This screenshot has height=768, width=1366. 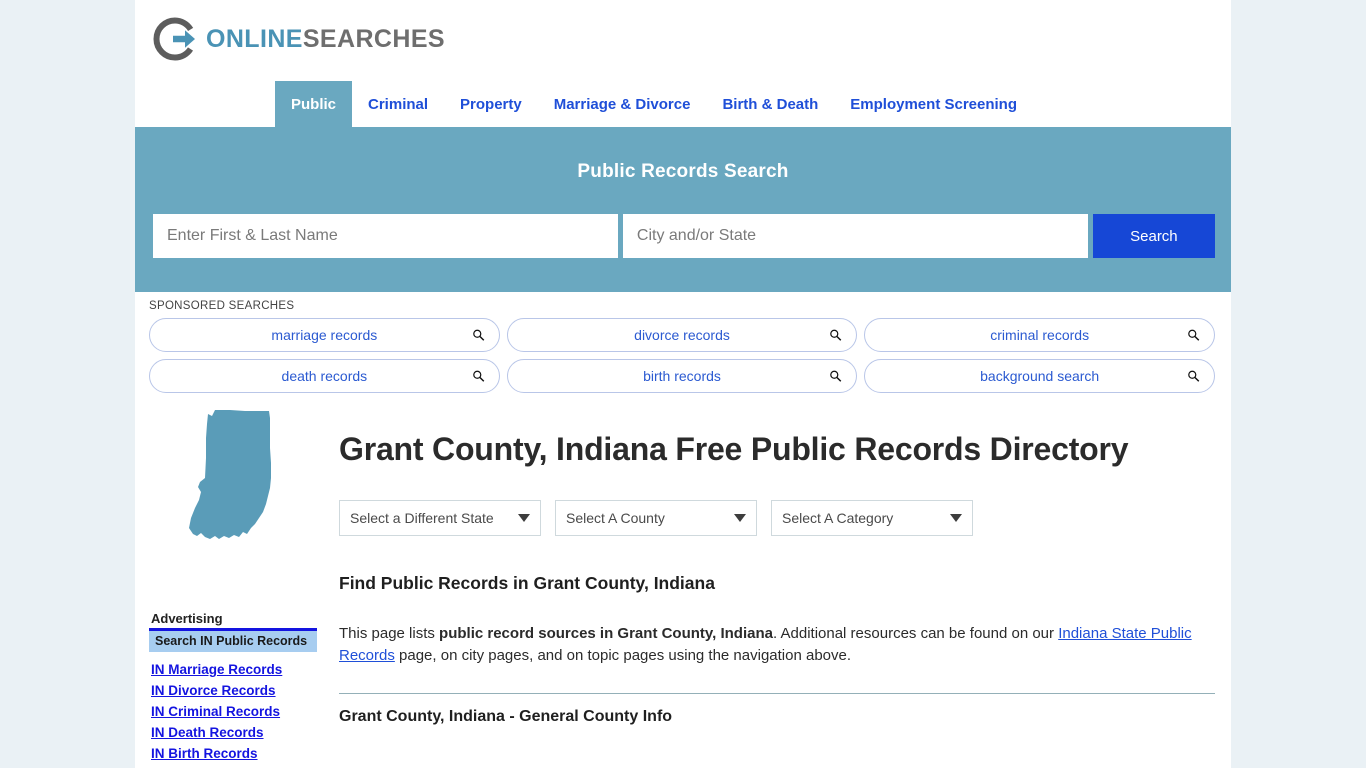 I want to click on sponsored-pill-label: divorce records, so click(x=682, y=335).